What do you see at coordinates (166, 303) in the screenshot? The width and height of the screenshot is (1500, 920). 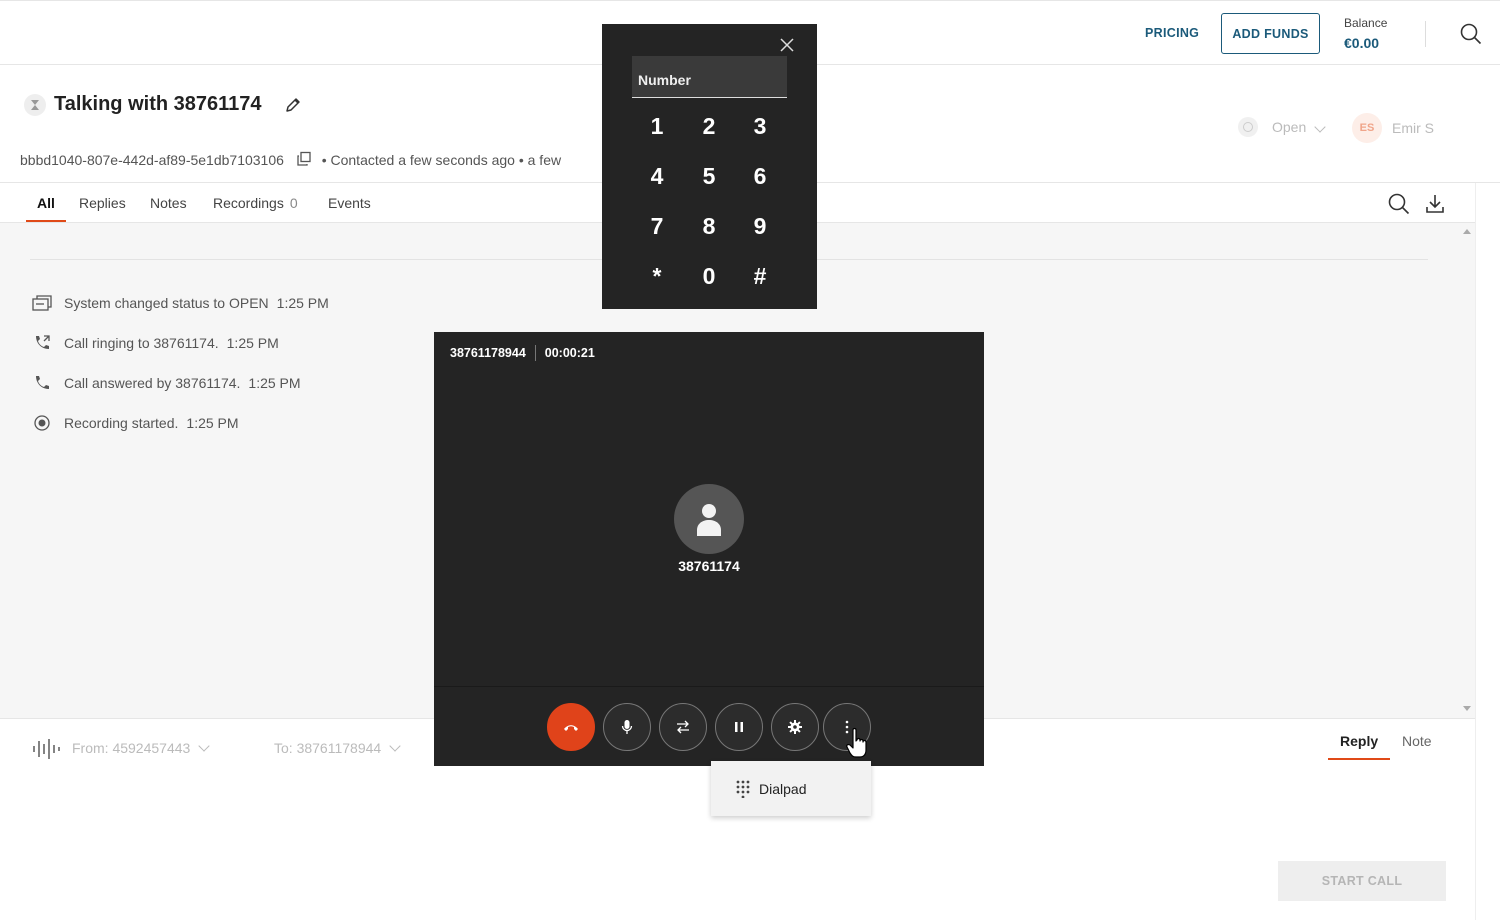 I see `event-text: System changed status to OPEN` at bounding box center [166, 303].